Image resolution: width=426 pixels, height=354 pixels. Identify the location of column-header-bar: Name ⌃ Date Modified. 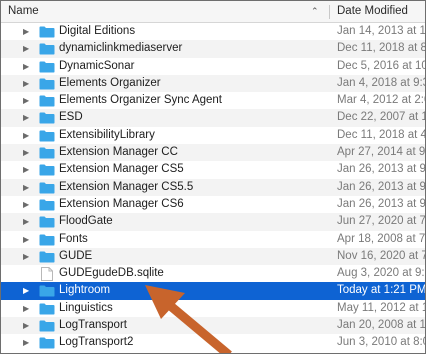
(213, 12).